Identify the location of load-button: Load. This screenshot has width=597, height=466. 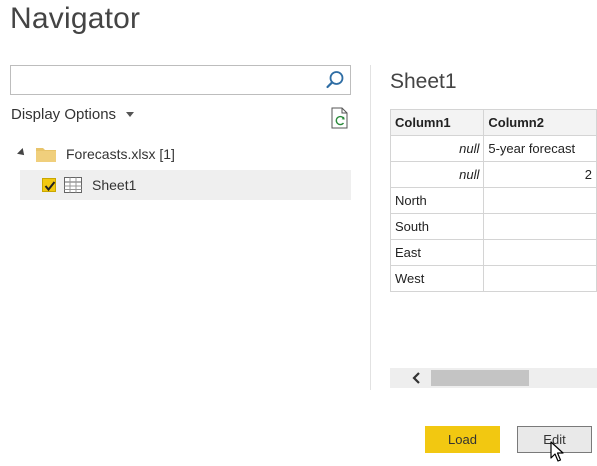
(462, 439).